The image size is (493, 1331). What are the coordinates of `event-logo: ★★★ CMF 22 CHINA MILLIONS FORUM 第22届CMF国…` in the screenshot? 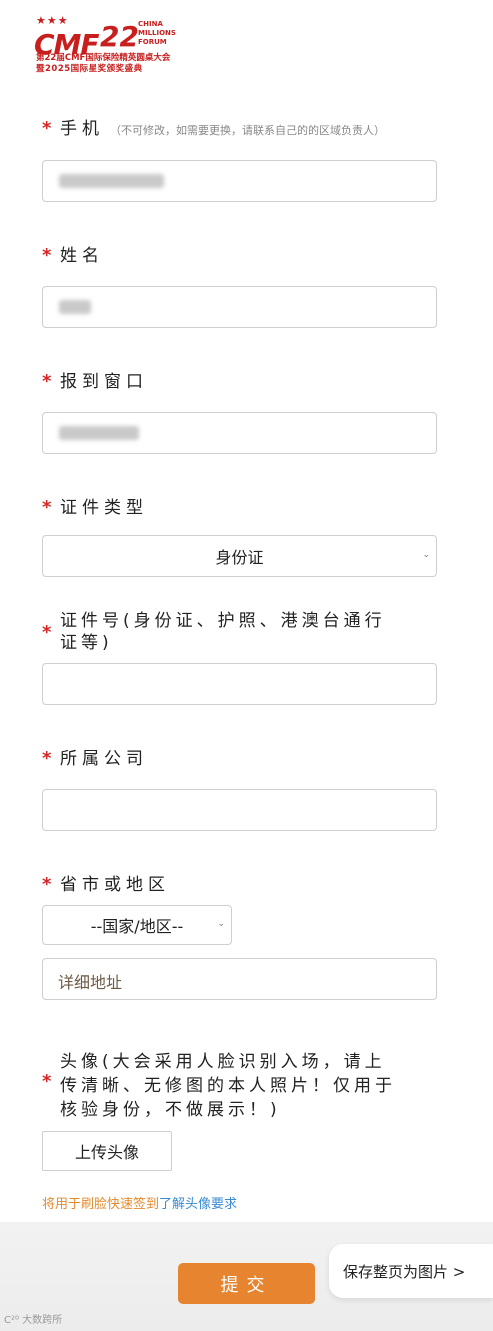 It's located at (109, 44).